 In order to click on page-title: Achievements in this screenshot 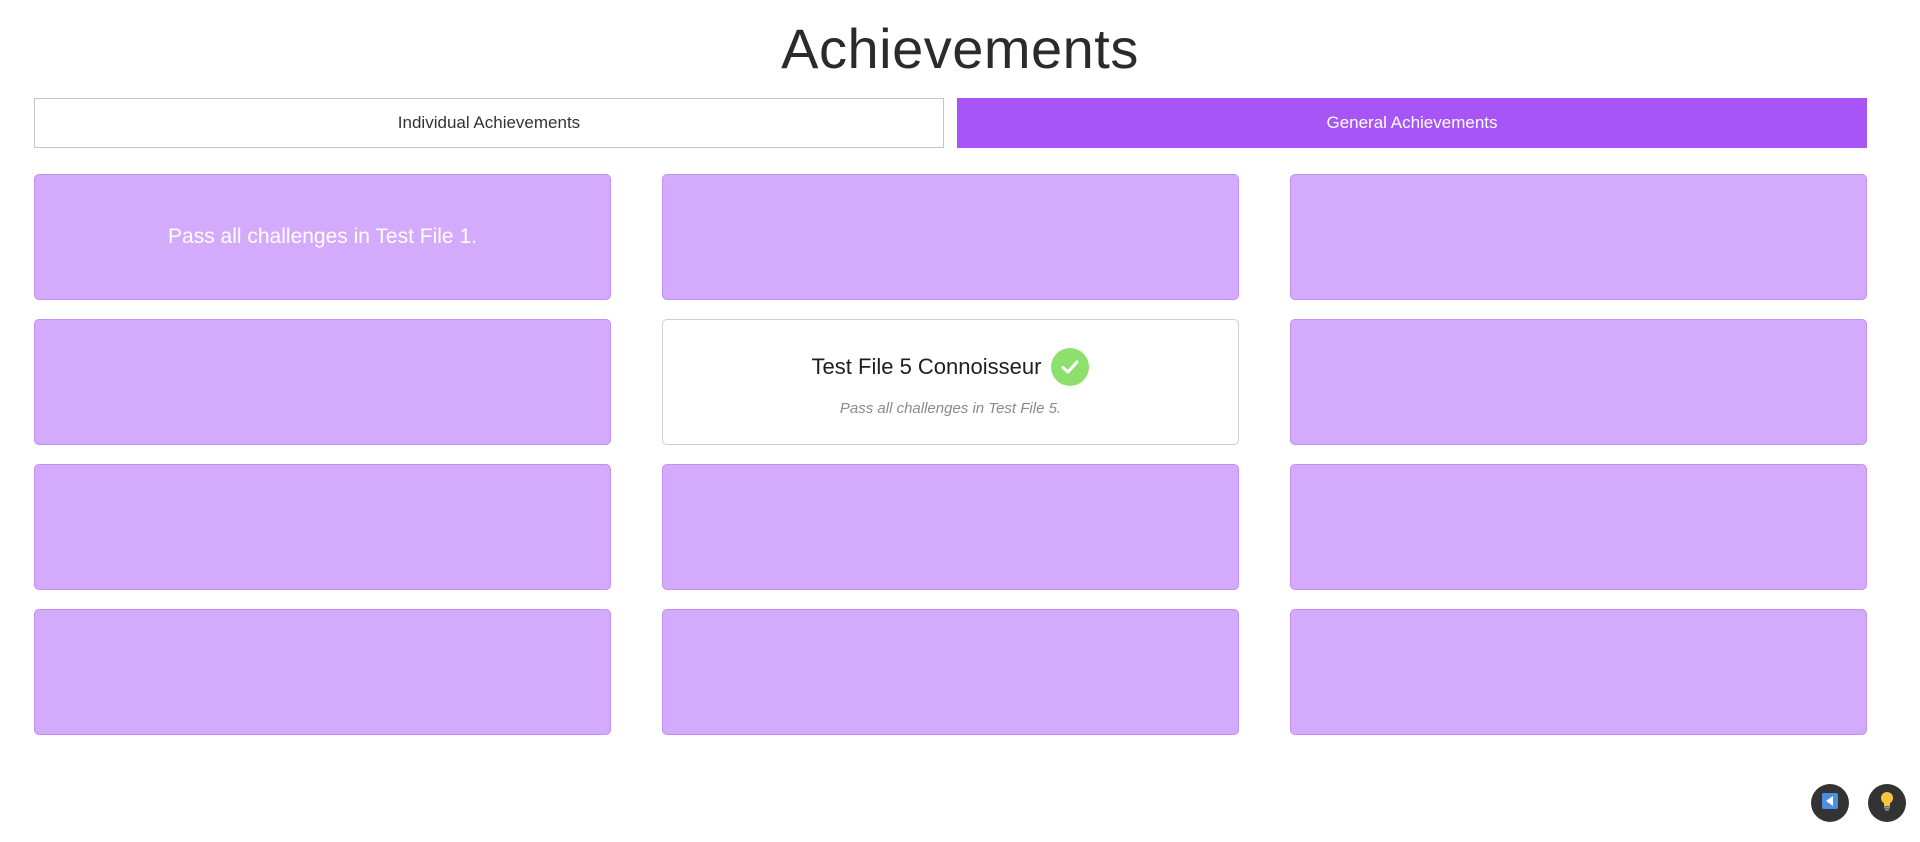, I will do `click(960, 48)`.